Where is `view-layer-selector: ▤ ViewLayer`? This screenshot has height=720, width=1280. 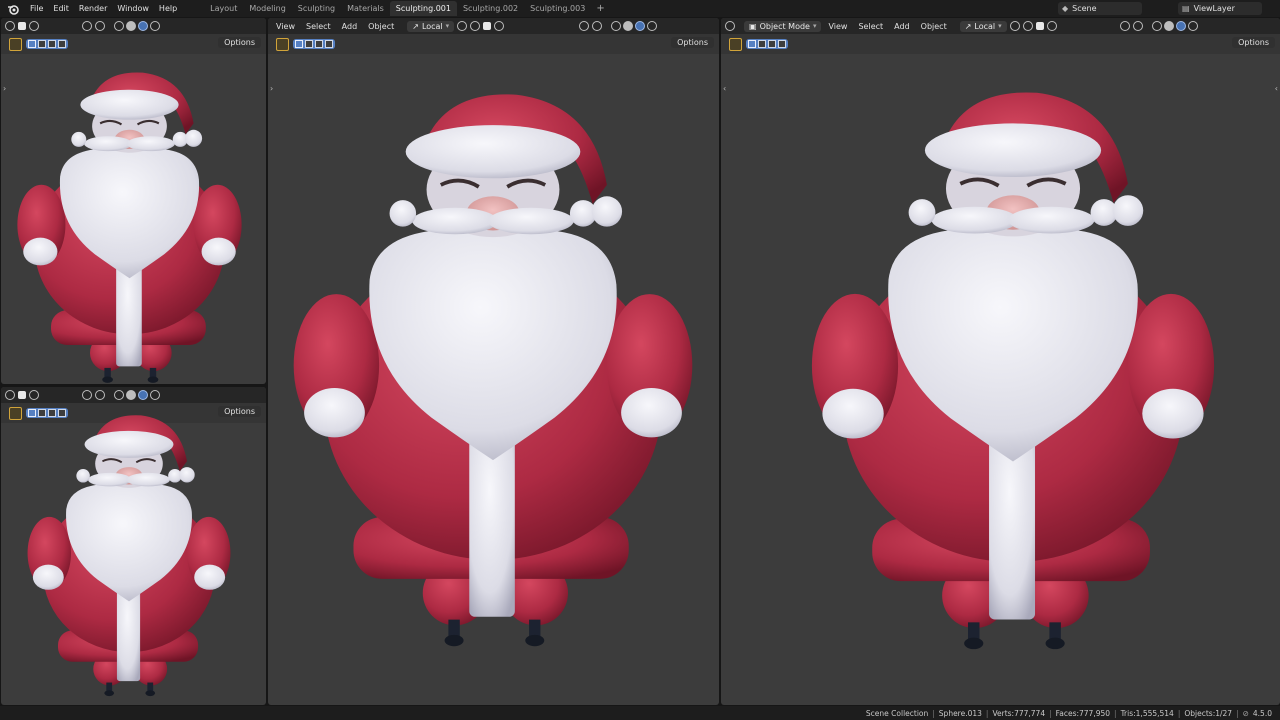 view-layer-selector: ▤ ViewLayer is located at coordinates (1220, 8).